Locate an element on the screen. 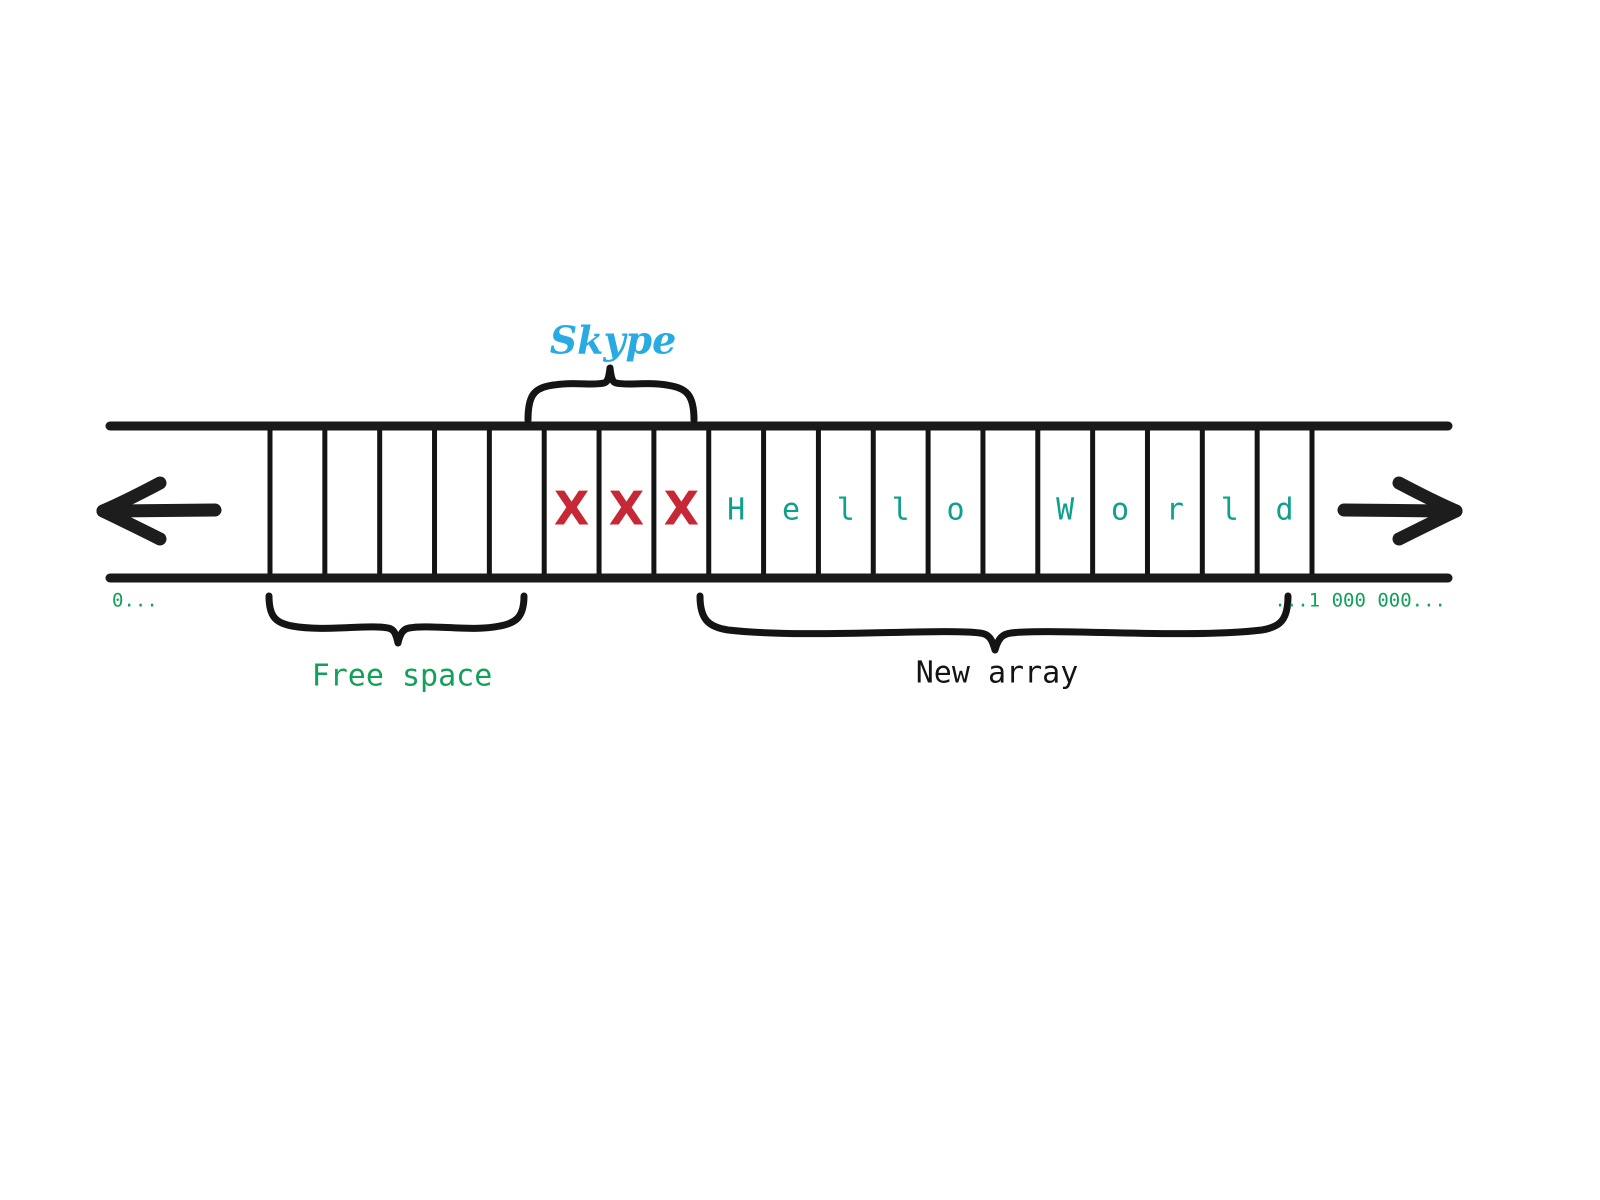 This screenshot has height=1200, width=1600. memory-cell-15: o is located at coordinates (1120, 510).